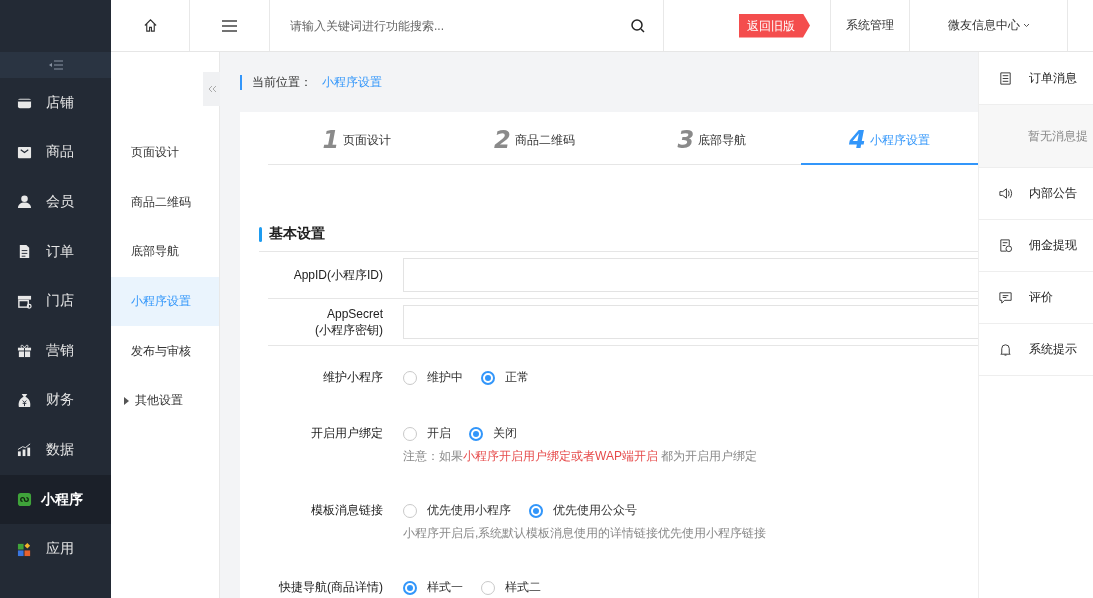 This screenshot has width=1093, height=598. I want to click on sidebar-item: 门店, so click(55, 301).